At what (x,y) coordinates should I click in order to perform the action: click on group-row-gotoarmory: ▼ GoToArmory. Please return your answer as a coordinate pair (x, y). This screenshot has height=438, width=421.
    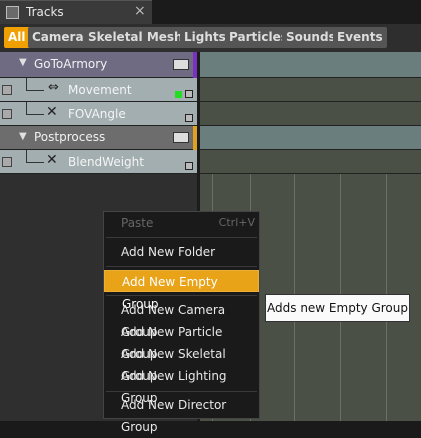
    Looking at the image, I should click on (98, 65).